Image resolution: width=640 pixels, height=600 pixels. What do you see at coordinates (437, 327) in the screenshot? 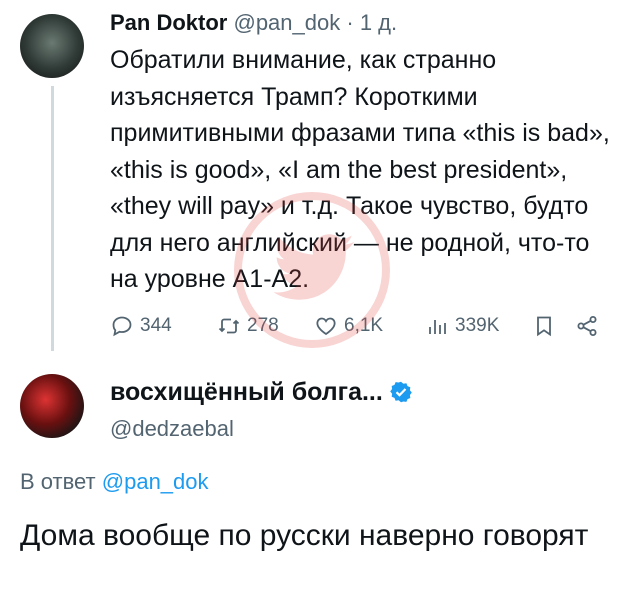
I see `views-icon` at bounding box center [437, 327].